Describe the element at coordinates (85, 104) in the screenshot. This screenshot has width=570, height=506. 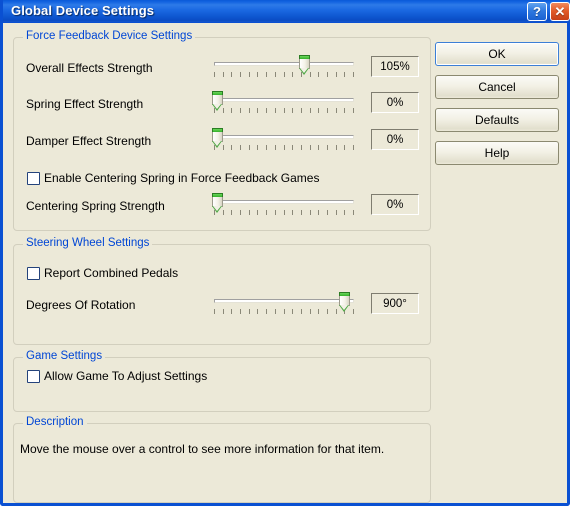
I see `label-spring-effect-strength: Spring Effect Strength` at that location.